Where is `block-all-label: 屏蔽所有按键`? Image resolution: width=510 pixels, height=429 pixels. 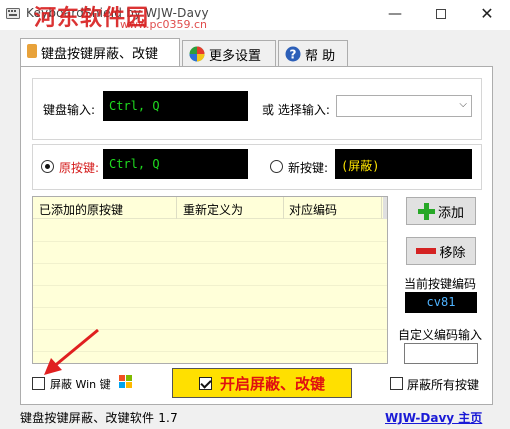 block-all-label: 屏蔽所有按键 is located at coordinates (443, 384).